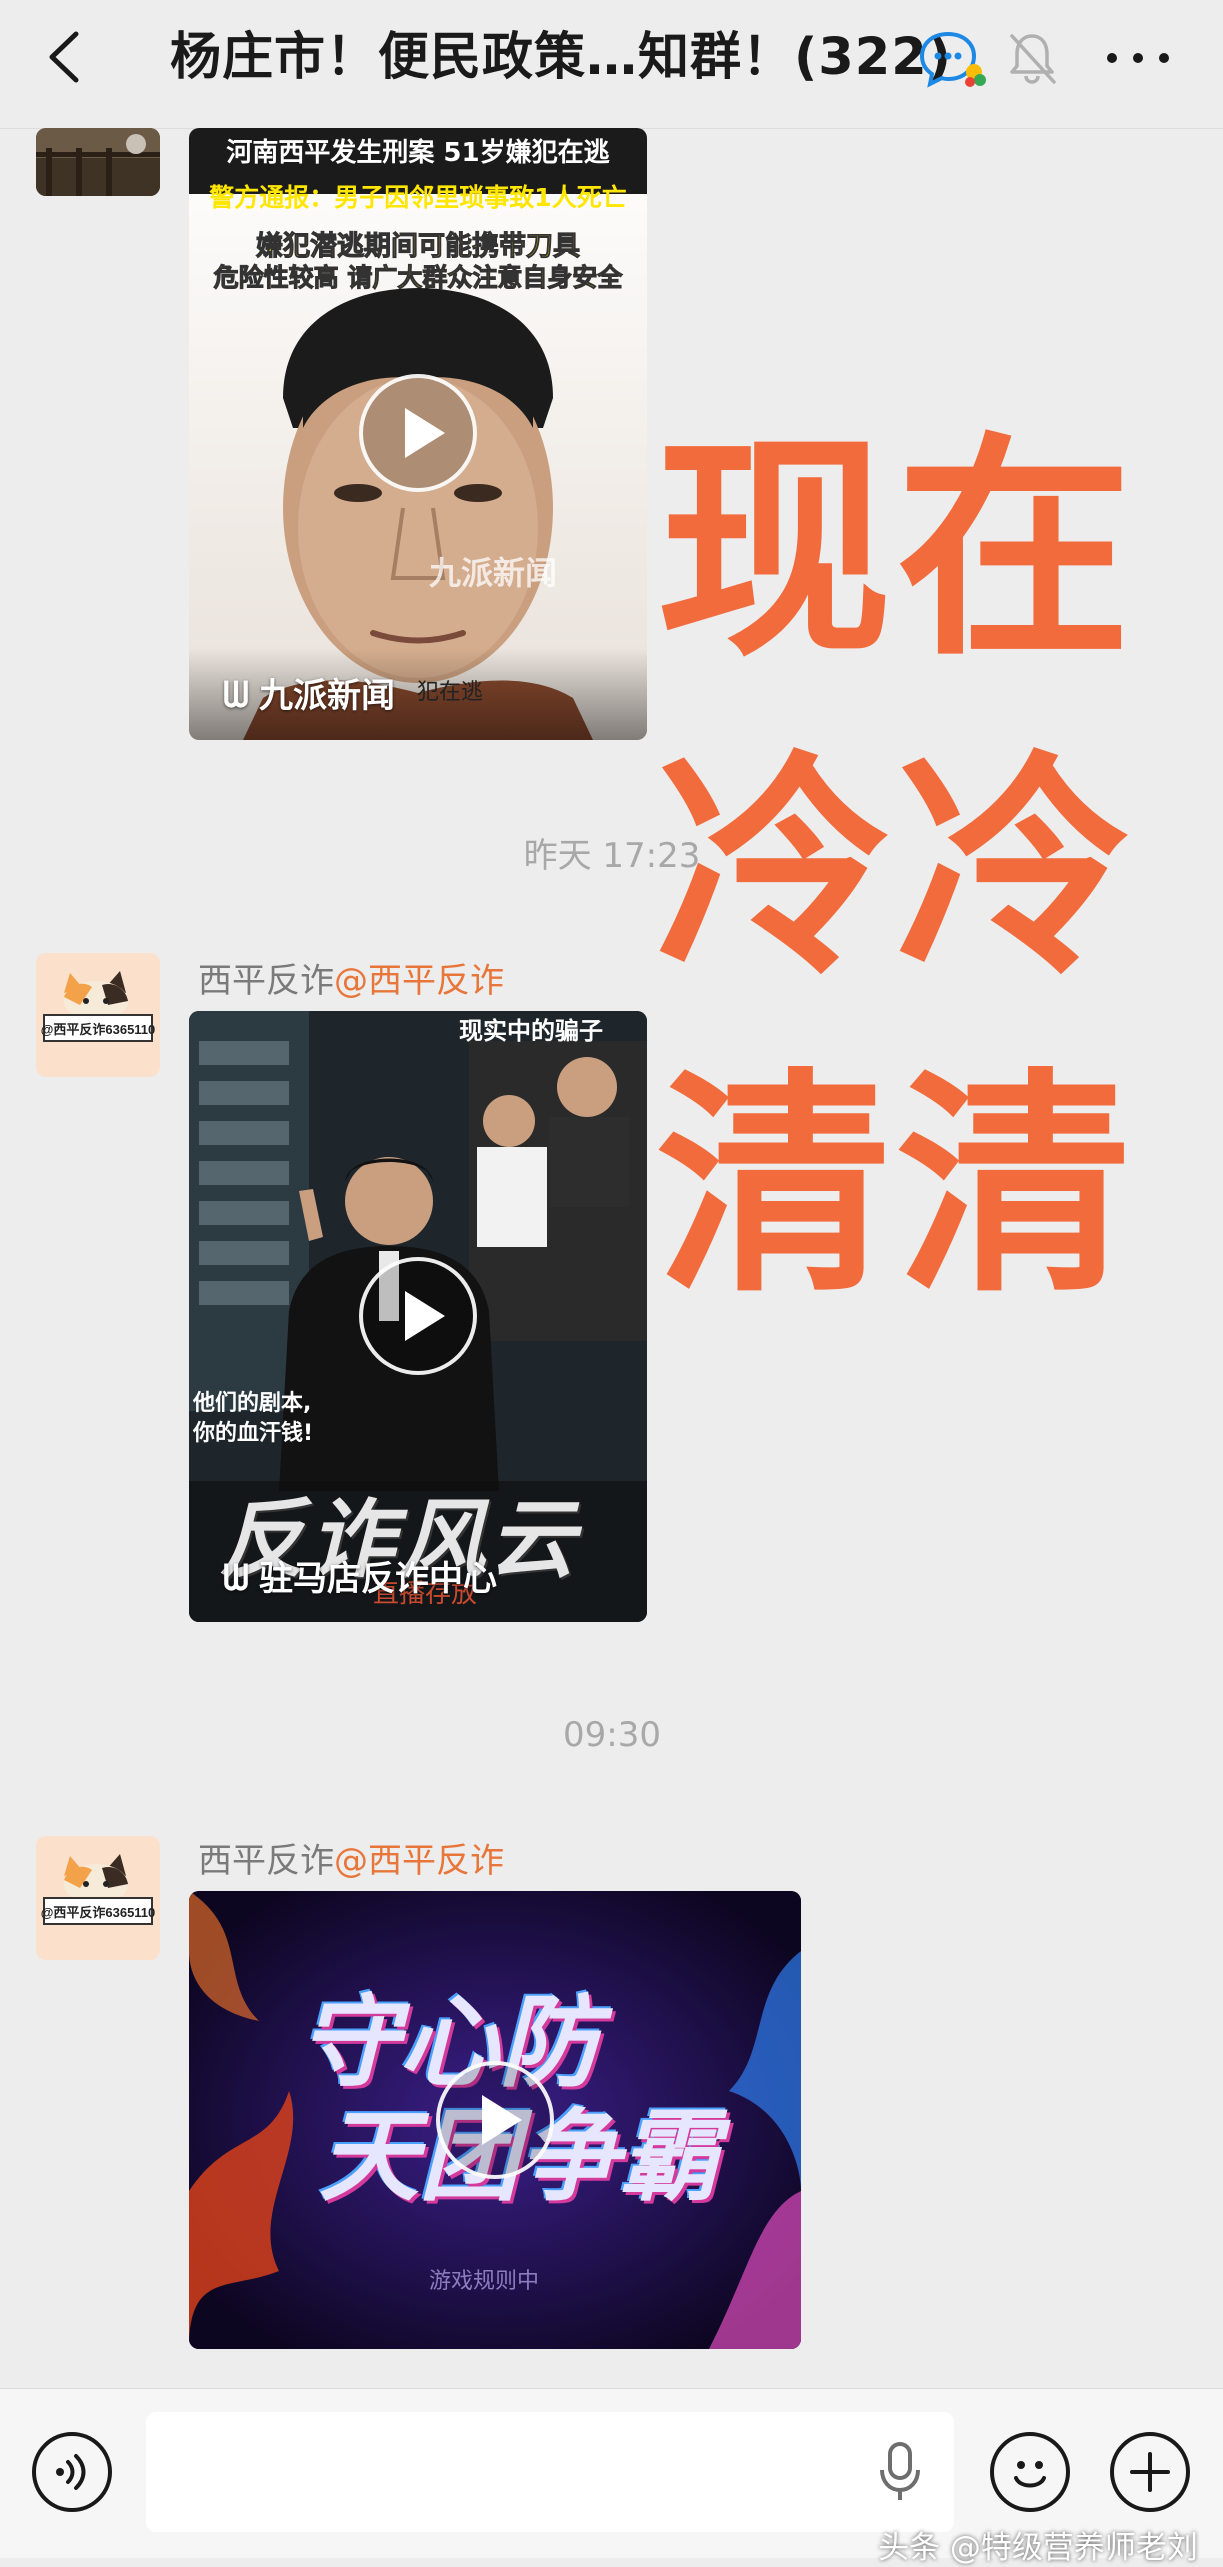 The image size is (1223, 2567). What do you see at coordinates (418, 153) in the screenshot?
I see `video-headline: 河南西平发生刑案 51岁嫌犯在逃` at bounding box center [418, 153].